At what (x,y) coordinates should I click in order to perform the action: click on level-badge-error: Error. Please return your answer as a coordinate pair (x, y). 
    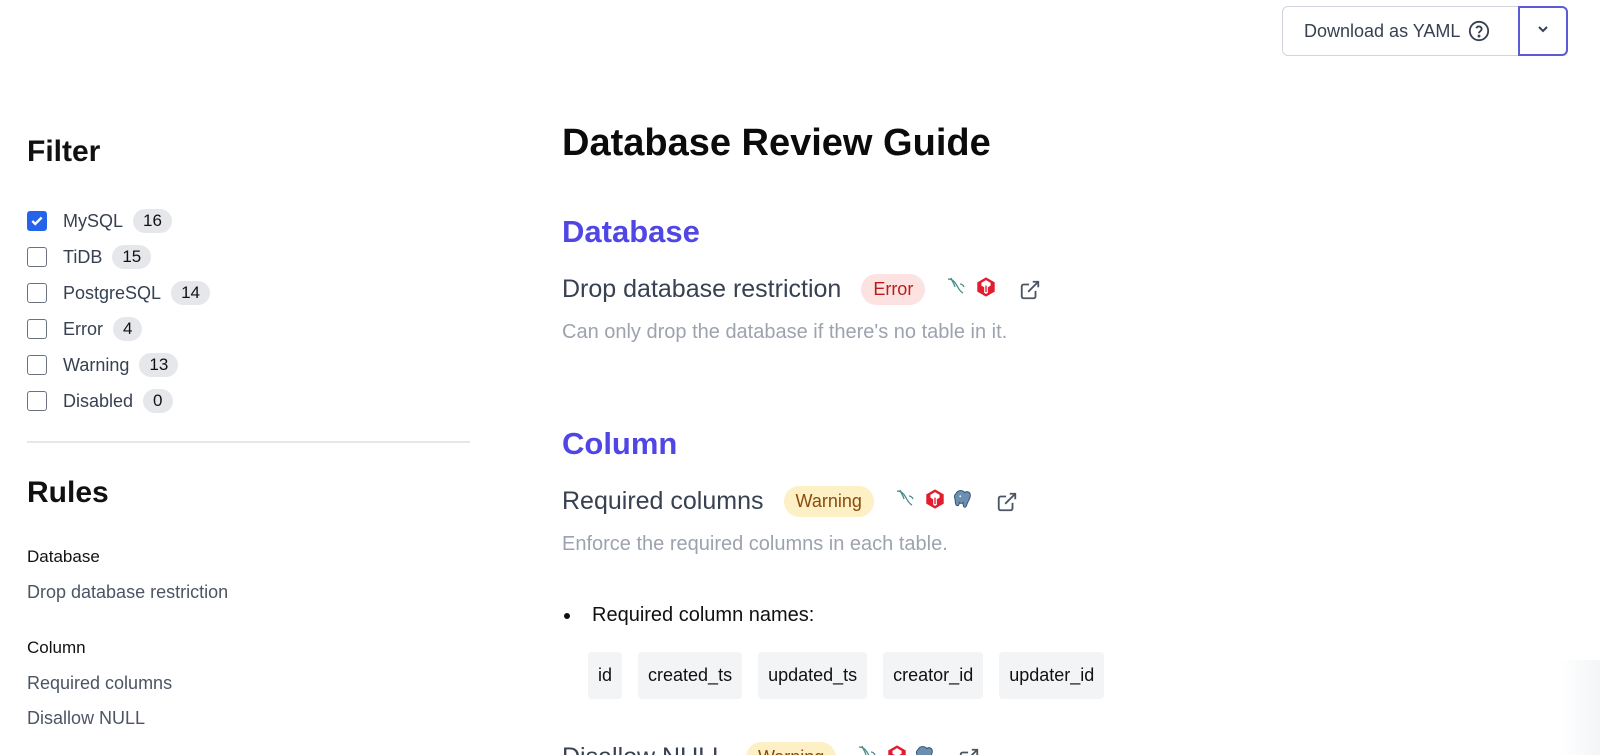
    Looking at the image, I should click on (893, 289).